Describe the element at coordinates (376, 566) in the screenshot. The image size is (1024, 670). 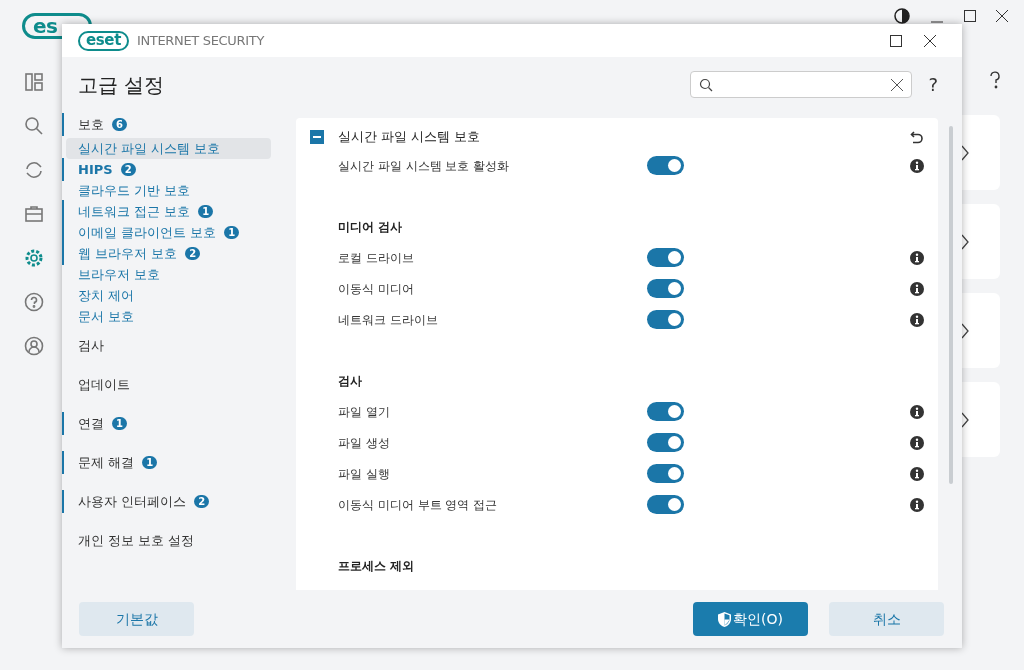
I see `group-heading: 프로세스 제외` at that location.